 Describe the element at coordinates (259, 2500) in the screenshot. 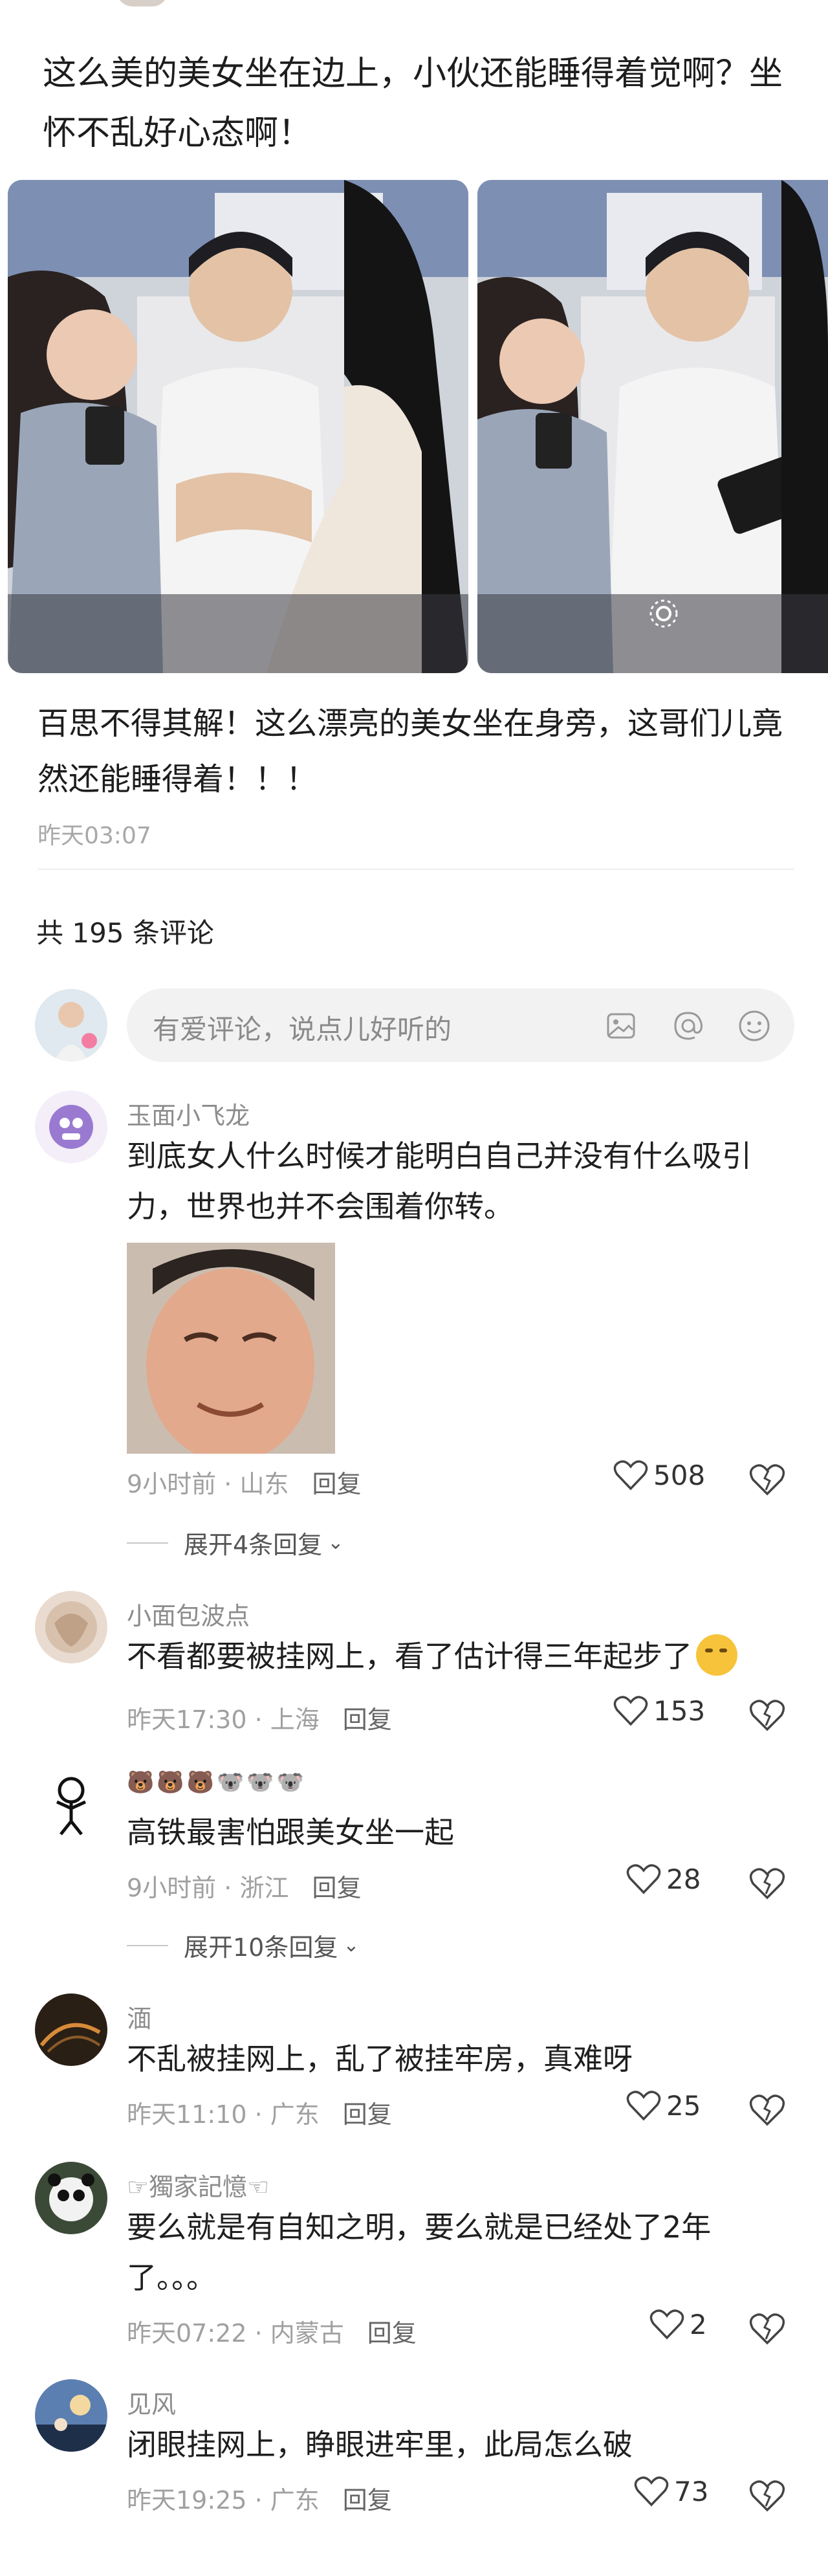

I see `comment-meta: 昨天19:25 · 广东 回复` at that location.